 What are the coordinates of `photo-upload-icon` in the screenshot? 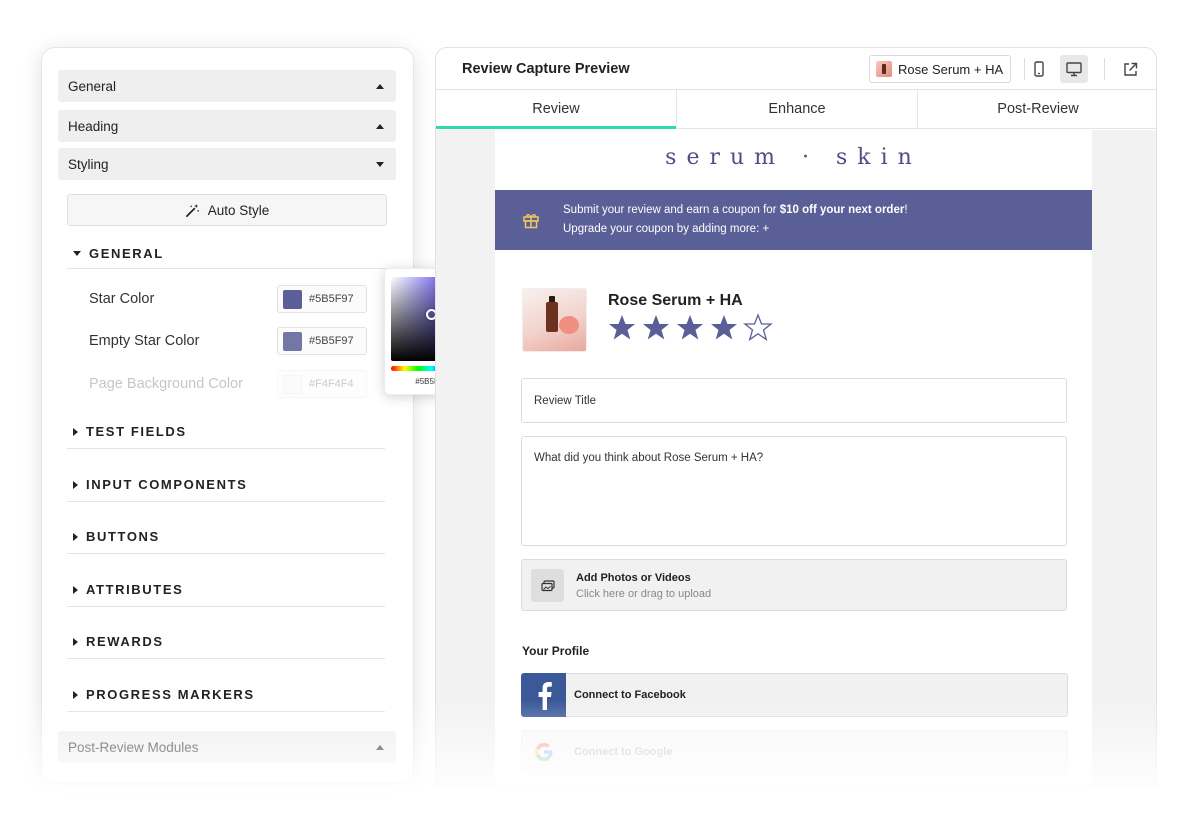 It's located at (547, 585).